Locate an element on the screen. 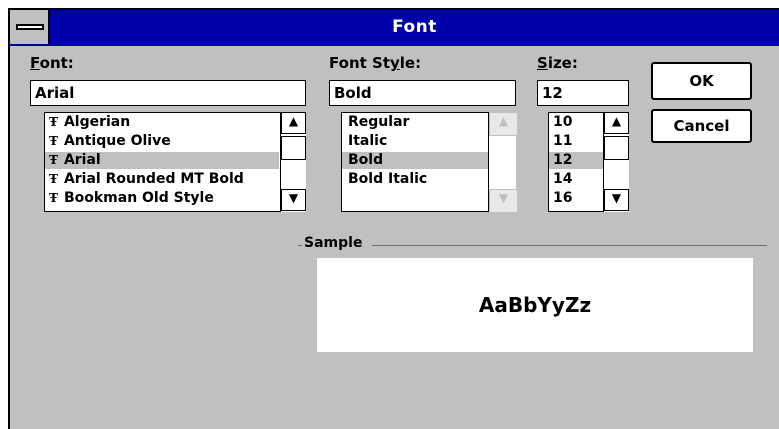 This screenshot has width=779, height=429. font-style-scroll-down-button: ▼ is located at coordinates (503, 201).